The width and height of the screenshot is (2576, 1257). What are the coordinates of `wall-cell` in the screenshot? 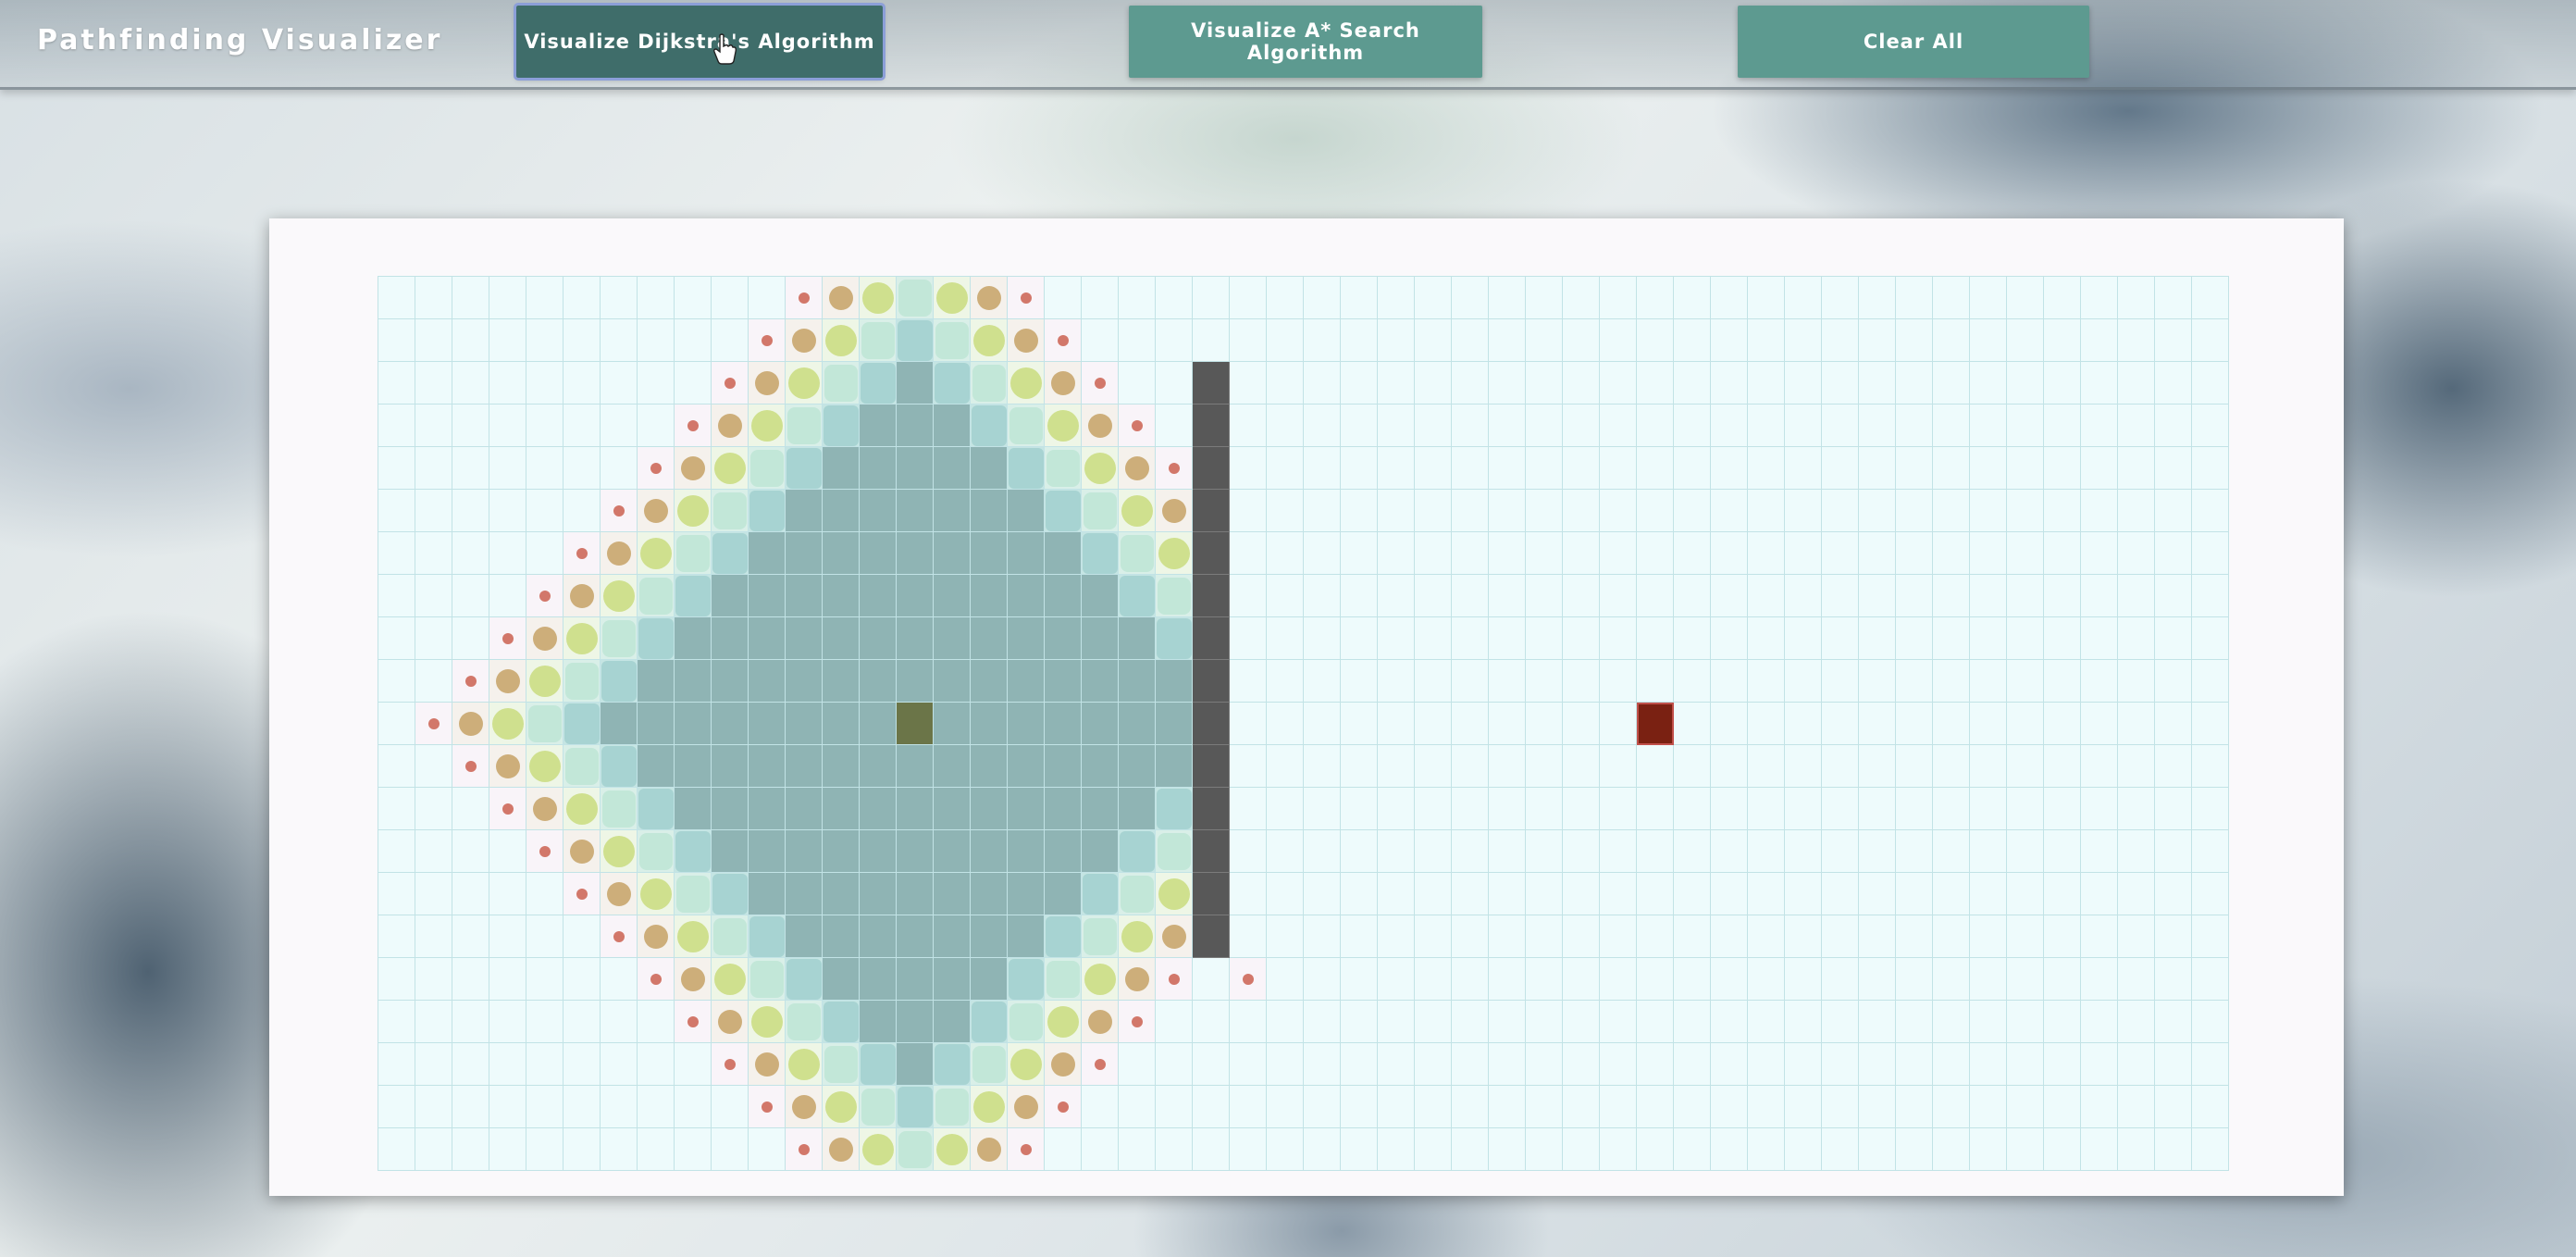 It's located at (1212, 851).